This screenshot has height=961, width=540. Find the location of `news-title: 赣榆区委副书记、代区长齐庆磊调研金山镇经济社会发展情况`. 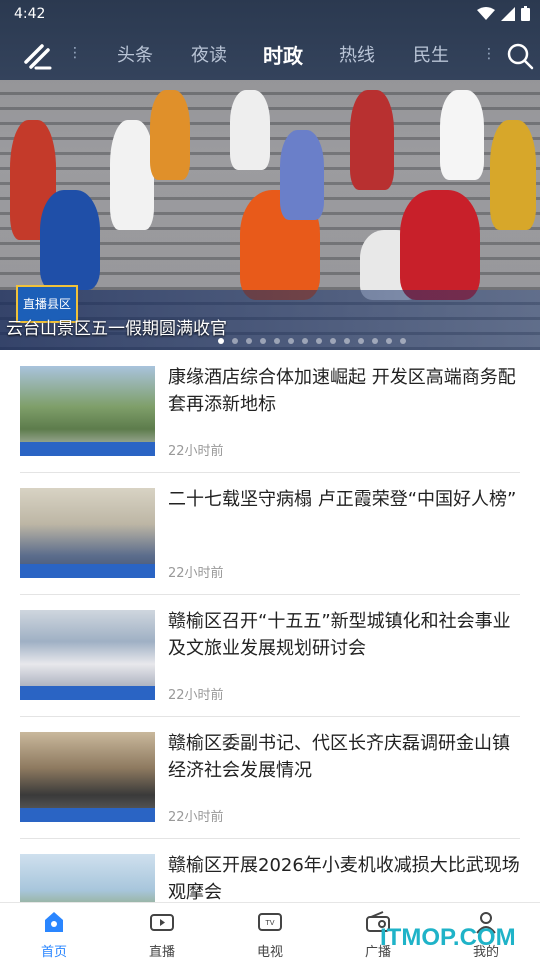

news-title: 赣榆区委副书记、代区长齐庆磊调研金山镇经济社会发展情况 is located at coordinates (339, 757).